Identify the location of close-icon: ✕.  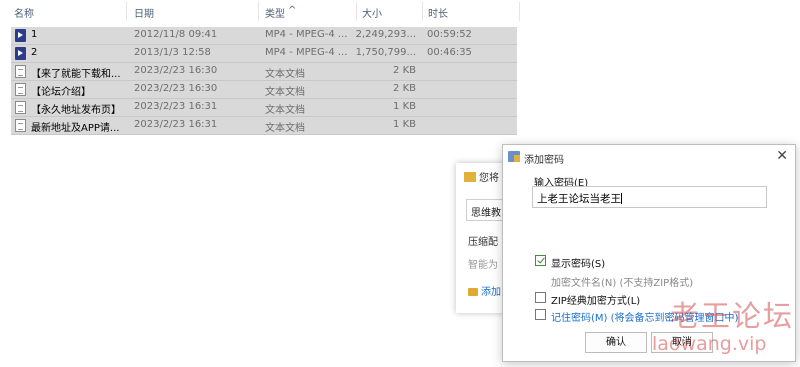
(782, 156).